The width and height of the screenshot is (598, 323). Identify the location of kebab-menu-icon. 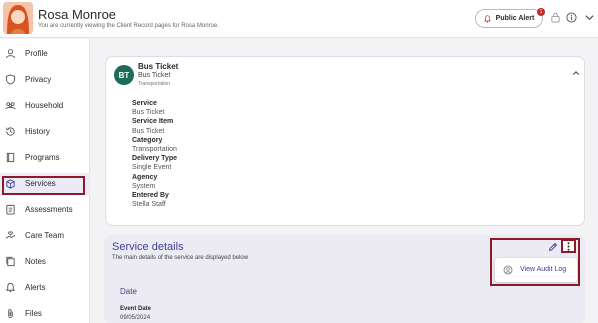
(568, 246).